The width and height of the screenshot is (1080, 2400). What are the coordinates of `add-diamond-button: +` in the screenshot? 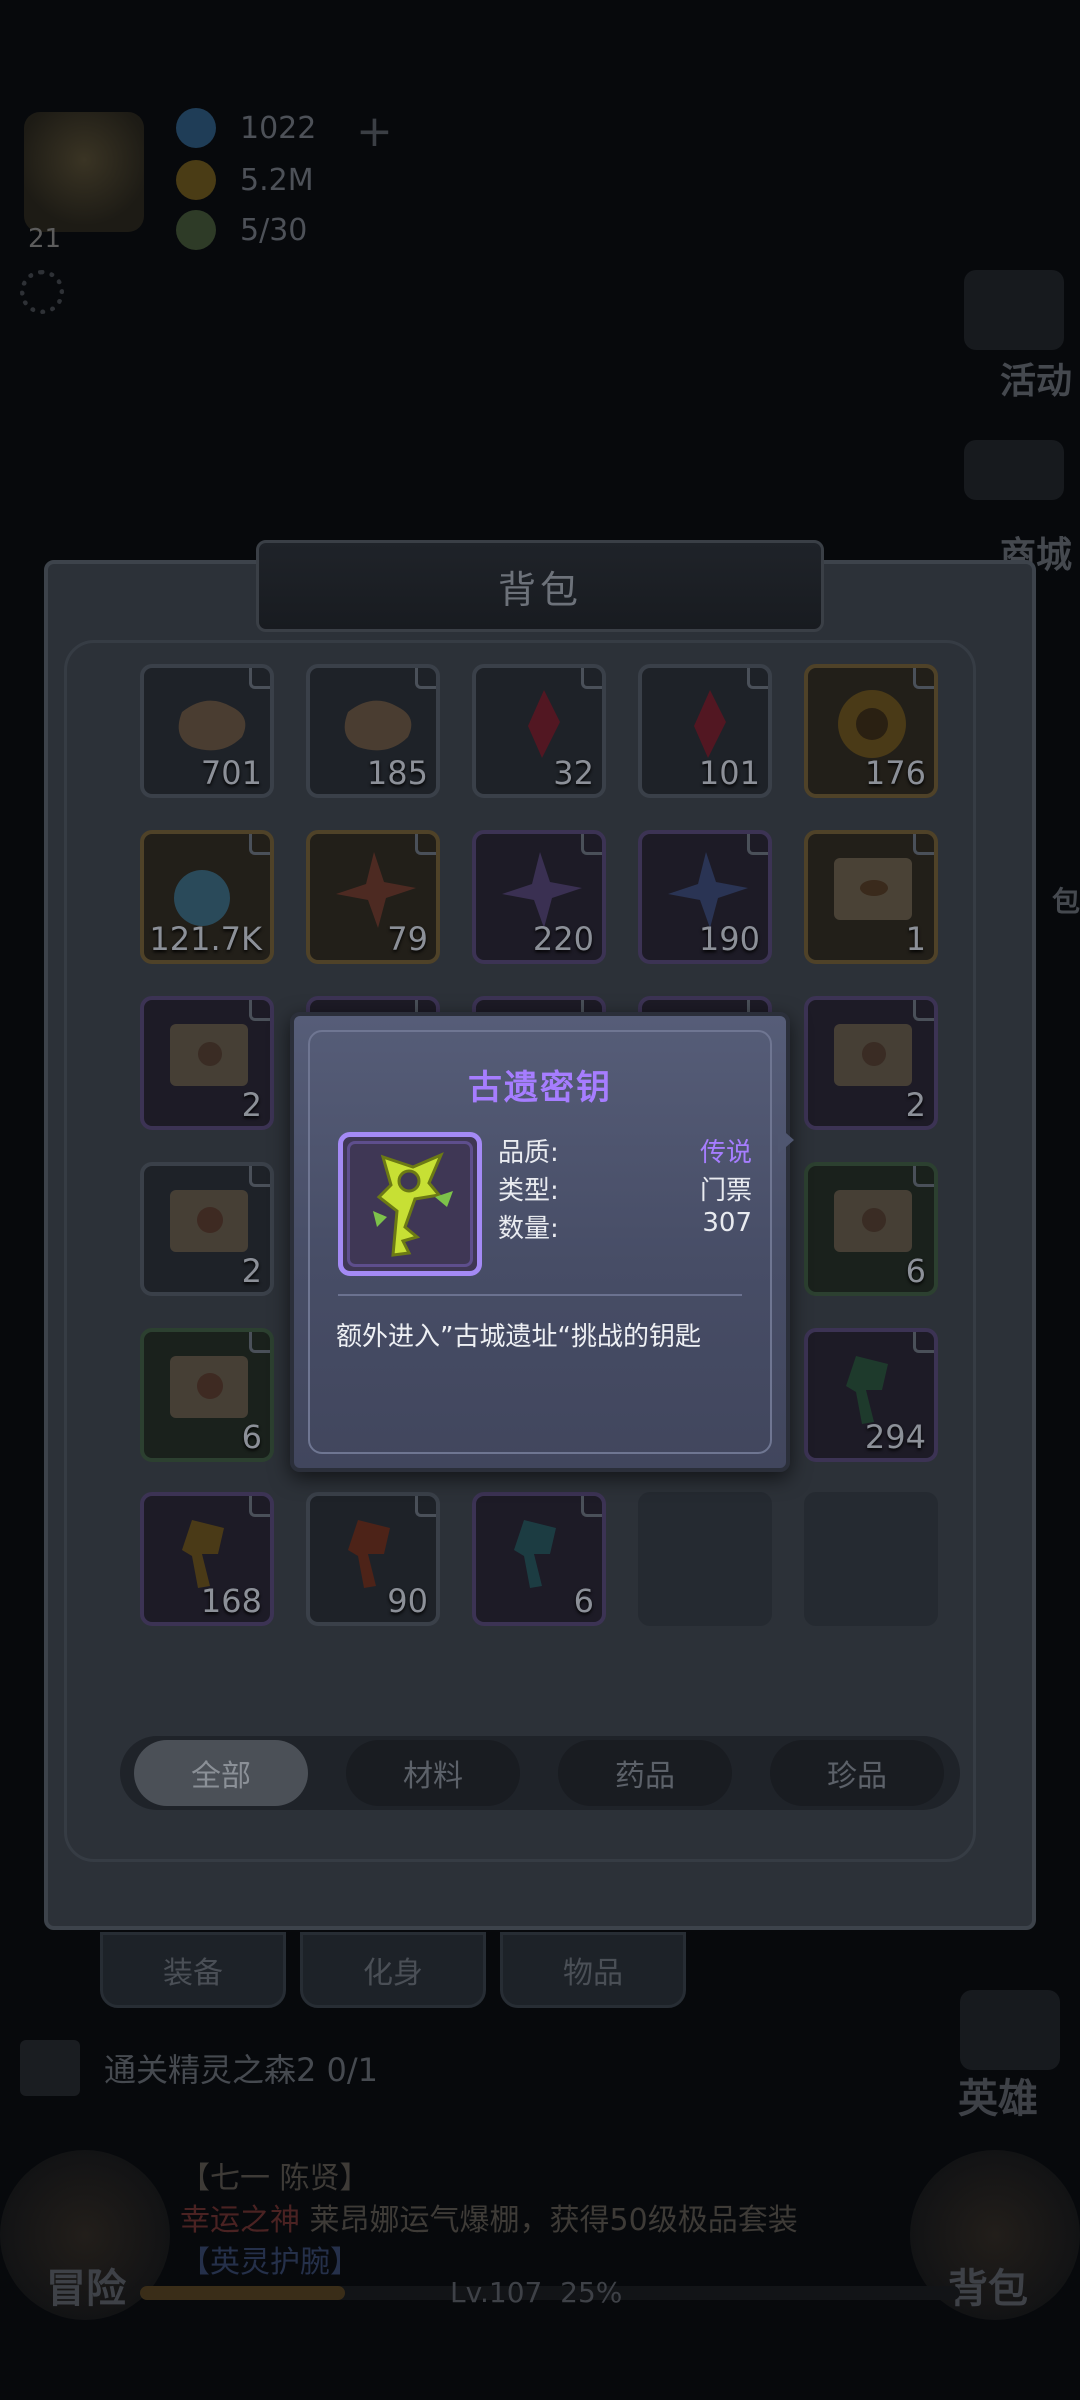 It's located at (374, 131).